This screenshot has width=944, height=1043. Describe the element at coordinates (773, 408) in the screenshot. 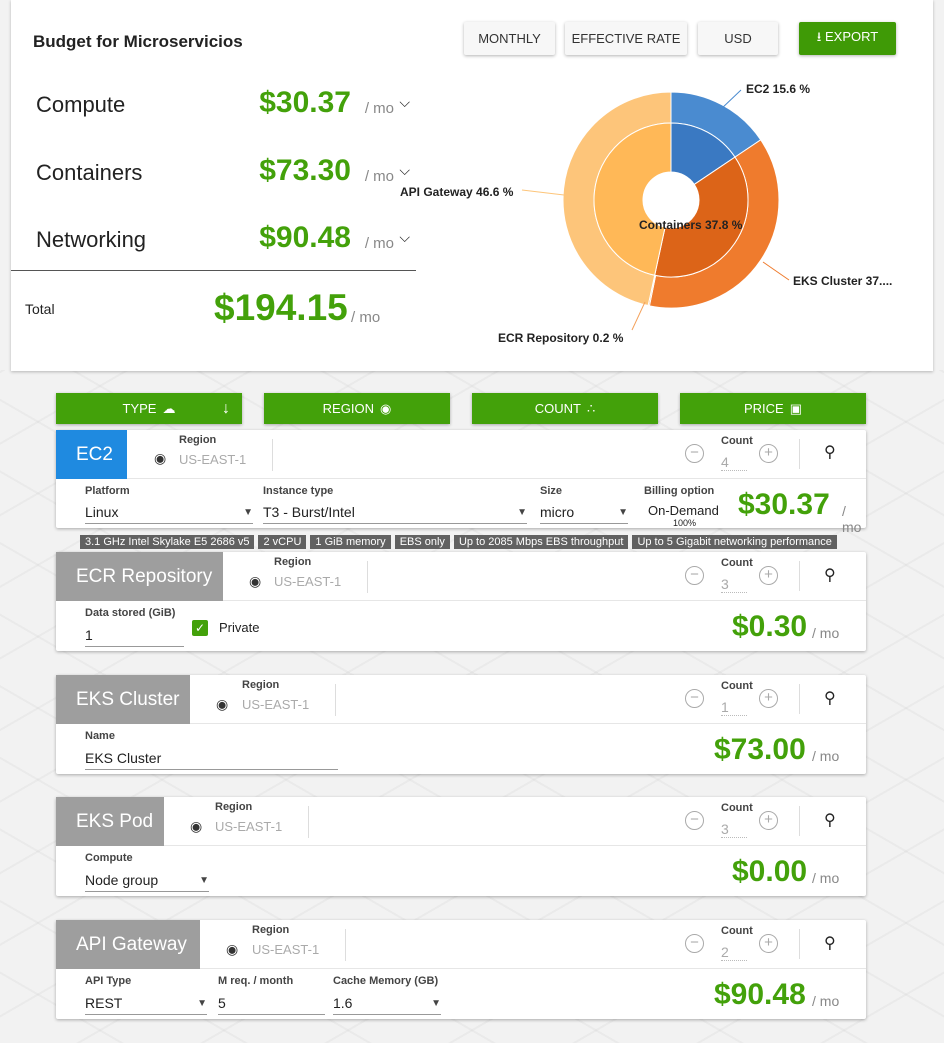

I see `price-sort-button: PRICE ▣` at that location.